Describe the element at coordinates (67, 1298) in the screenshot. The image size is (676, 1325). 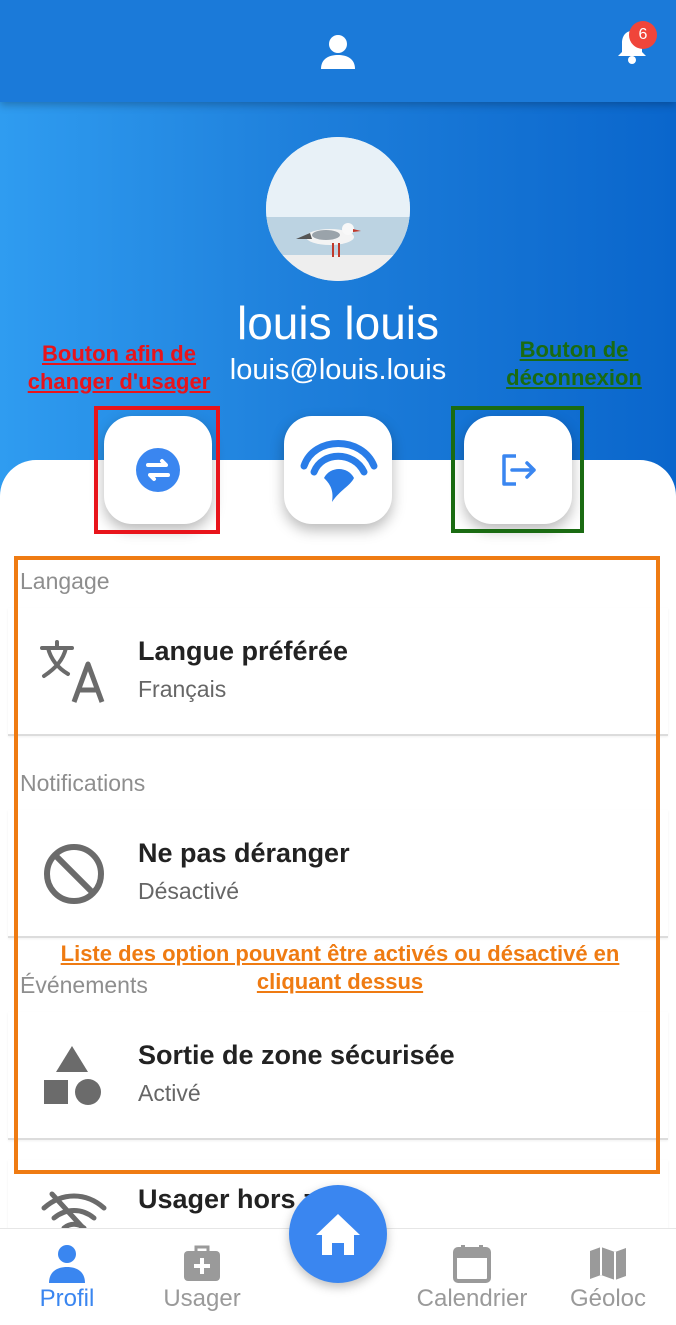
I see `nav-label: Profil` at that location.